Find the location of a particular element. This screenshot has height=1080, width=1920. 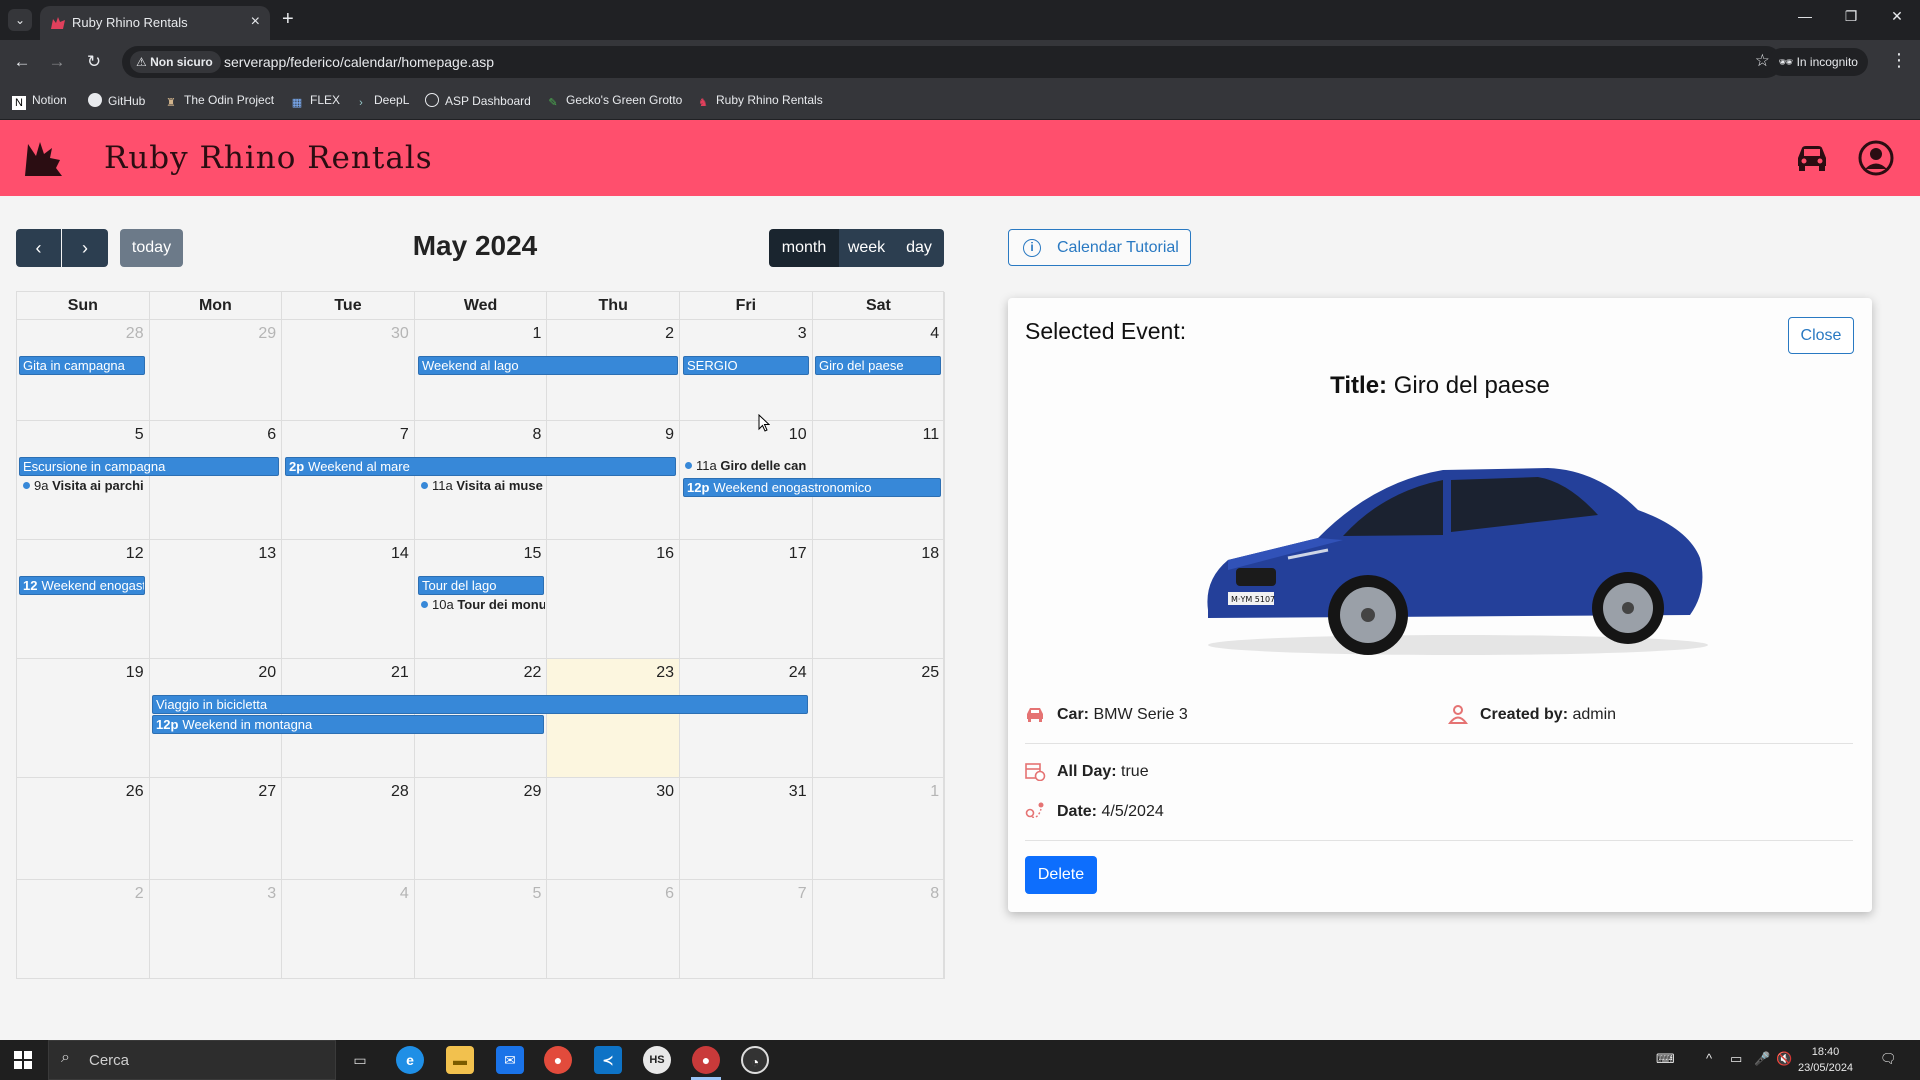

day-number: 5 is located at coordinates (139, 435).